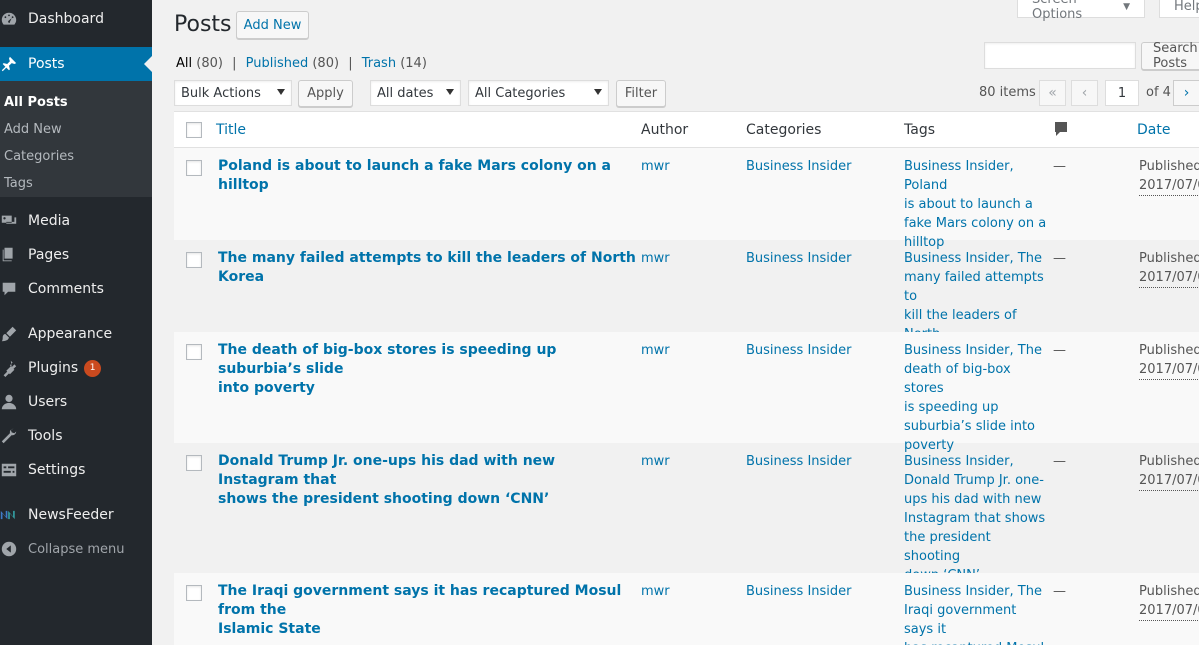  Describe the element at coordinates (1126, 6) in the screenshot. I see `caret-down-icon: ▼` at that location.